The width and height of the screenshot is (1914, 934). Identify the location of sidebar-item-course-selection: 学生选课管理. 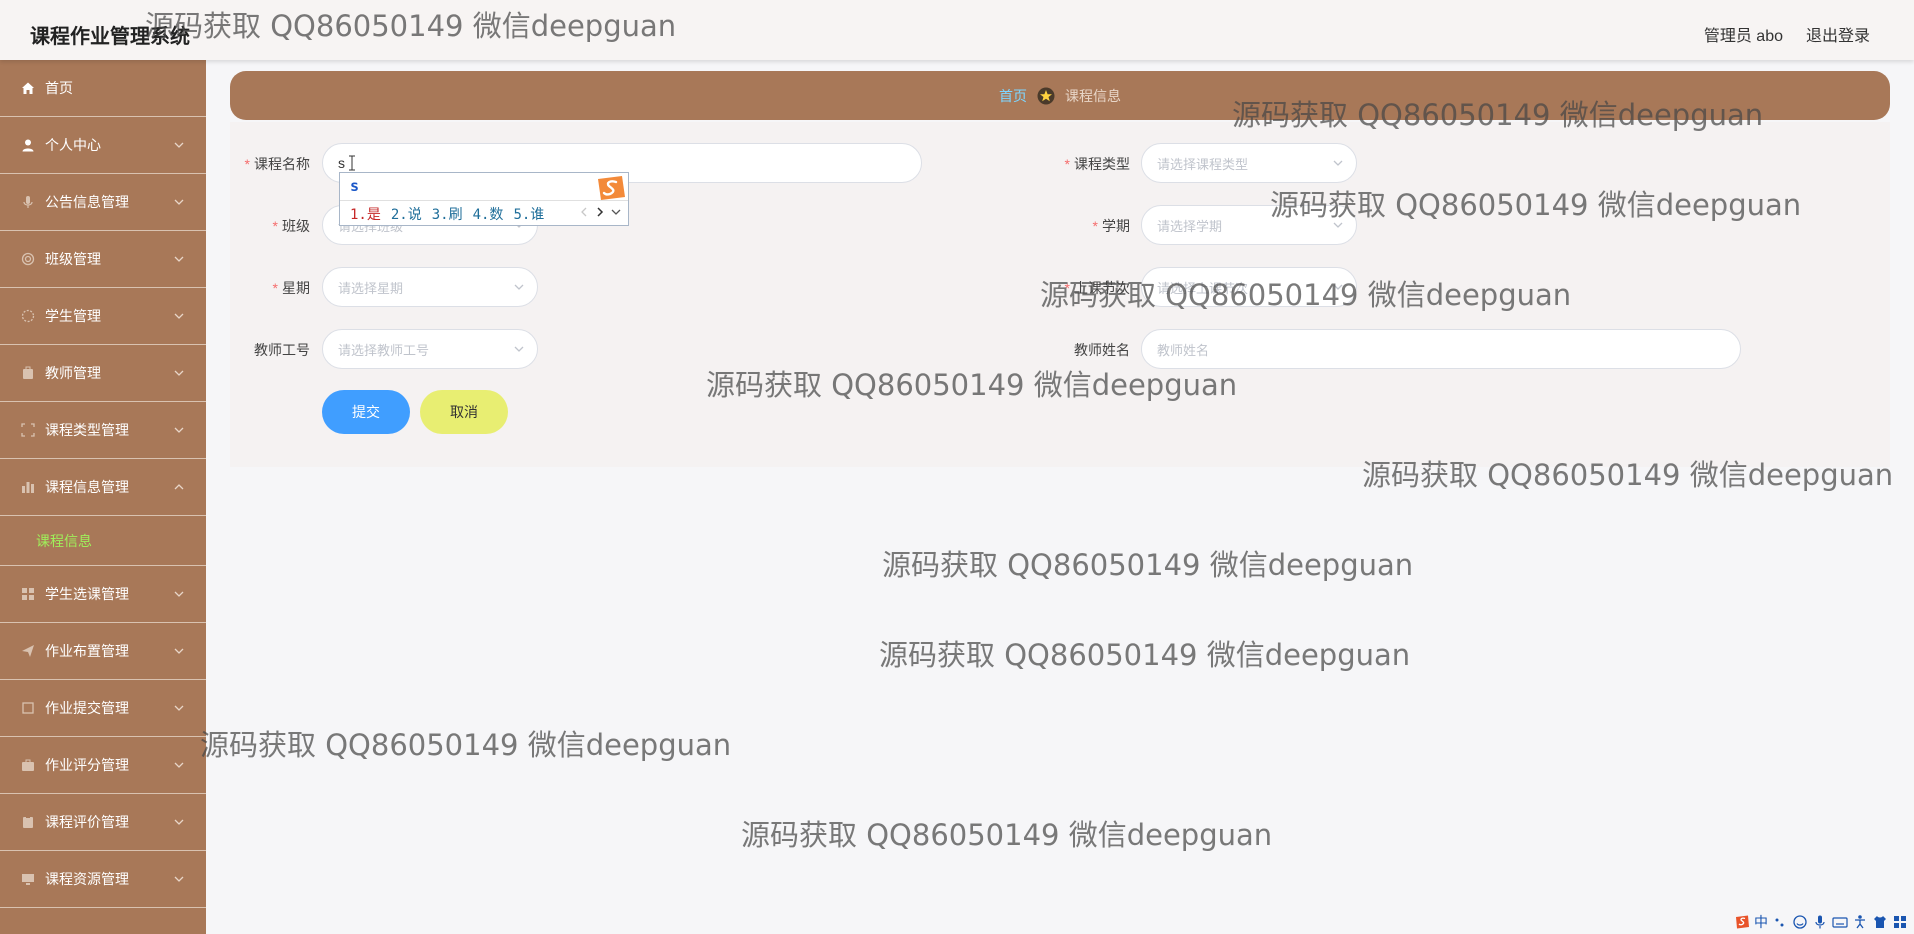
(103, 594).